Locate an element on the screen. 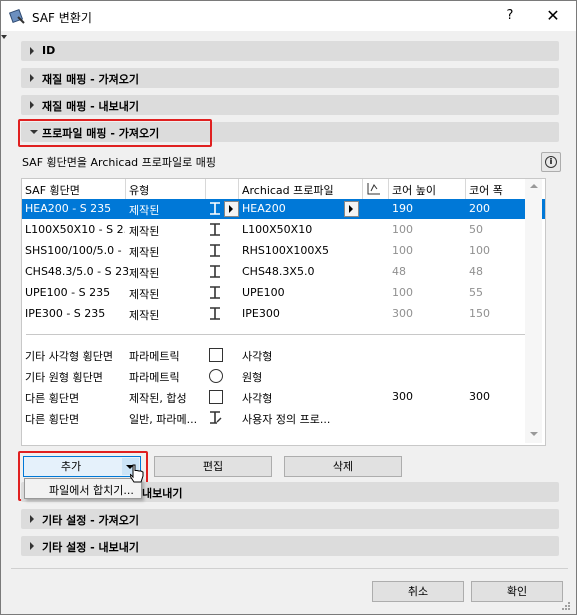 This screenshot has height=615, width=577. scroll-down-icon is located at coordinates (534, 434).